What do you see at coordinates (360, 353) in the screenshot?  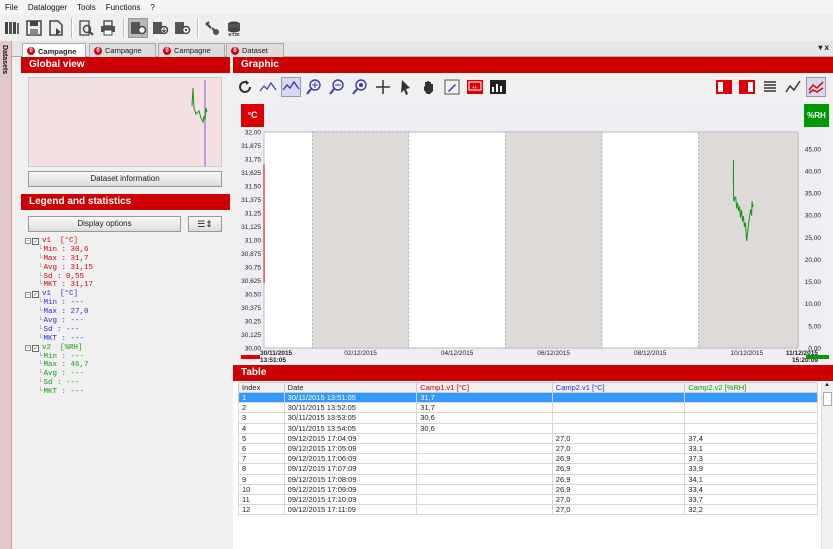 I see `x-tick-label: 02/12/2015` at bounding box center [360, 353].